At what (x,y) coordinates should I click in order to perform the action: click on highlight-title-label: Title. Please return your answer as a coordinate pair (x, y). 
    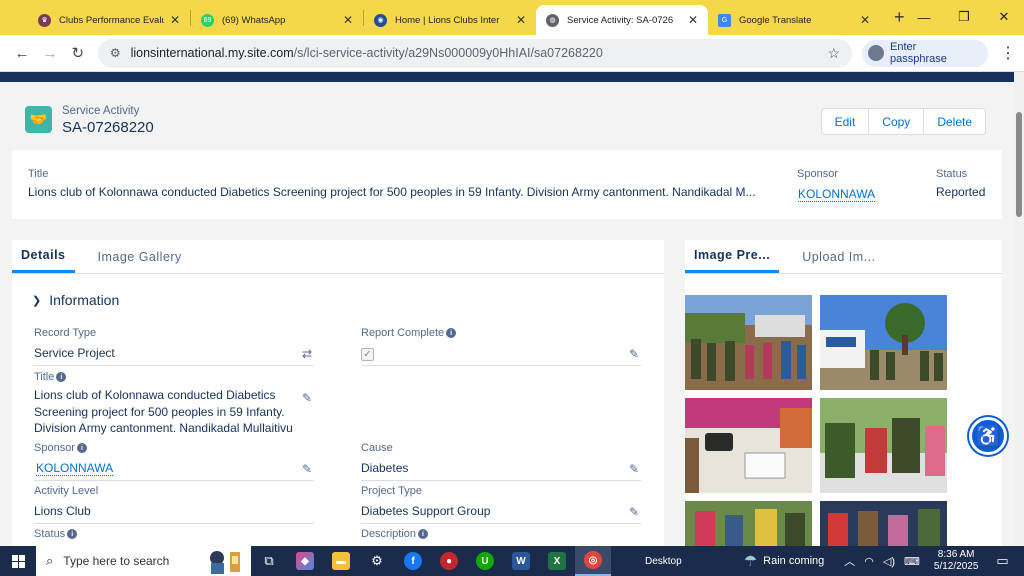
    Looking at the image, I should click on (38, 174).